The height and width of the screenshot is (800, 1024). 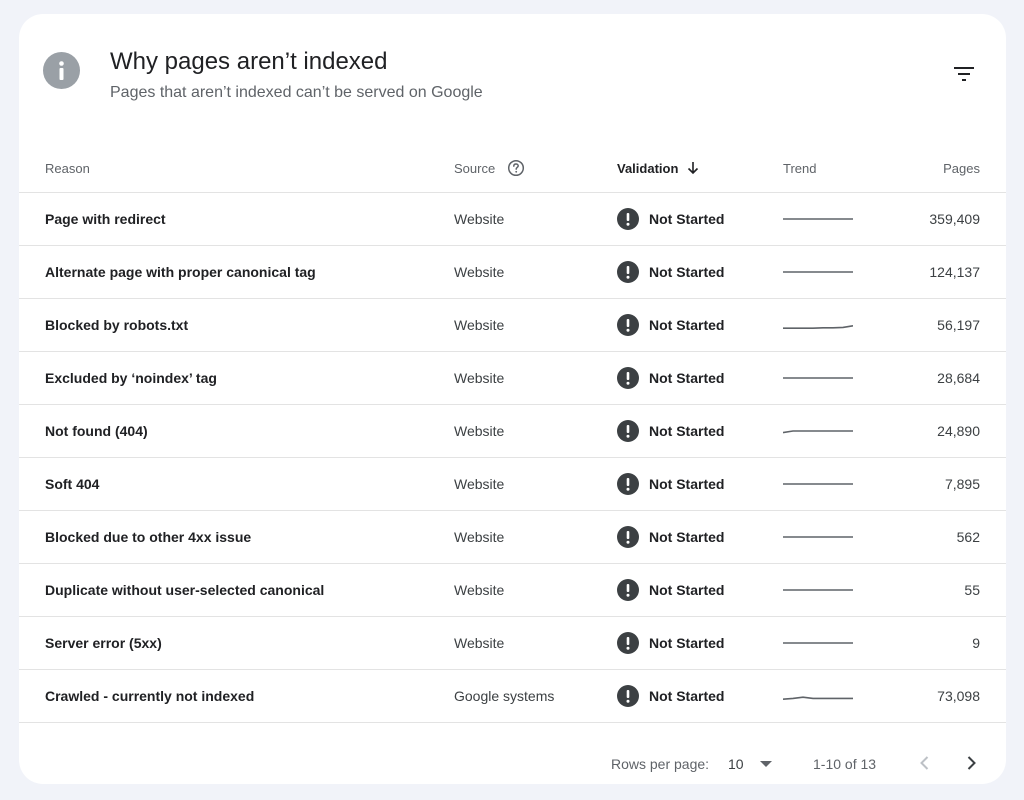 What do you see at coordinates (148, 537) in the screenshot?
I see `reason-cell: Blocked due to other 4xx issue` at bounding box center [148, 537].